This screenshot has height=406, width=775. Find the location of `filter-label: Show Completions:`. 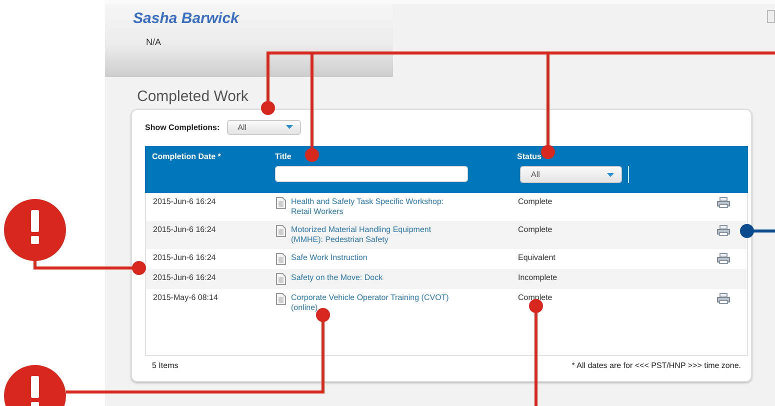

filter-label: Show Completions: is located at coordinates (182, 127).